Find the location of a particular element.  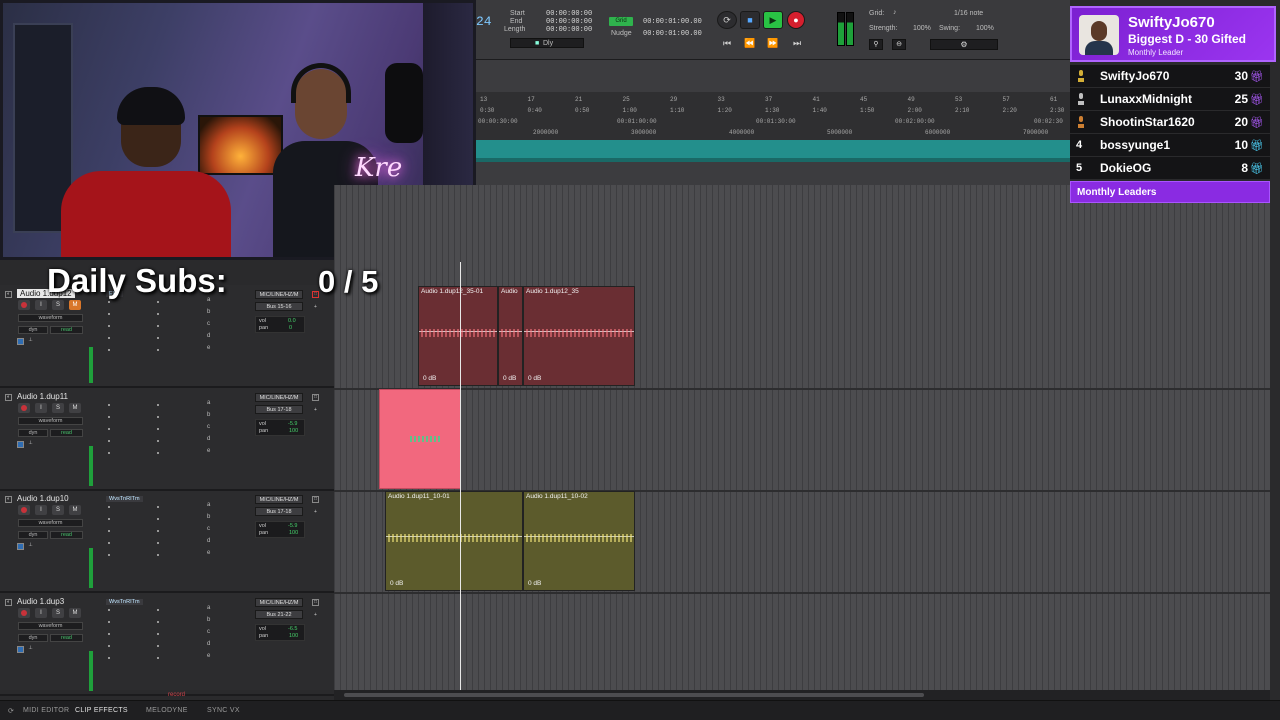

end-value: 00:00:00:00 is located at coordinates (569, 22).